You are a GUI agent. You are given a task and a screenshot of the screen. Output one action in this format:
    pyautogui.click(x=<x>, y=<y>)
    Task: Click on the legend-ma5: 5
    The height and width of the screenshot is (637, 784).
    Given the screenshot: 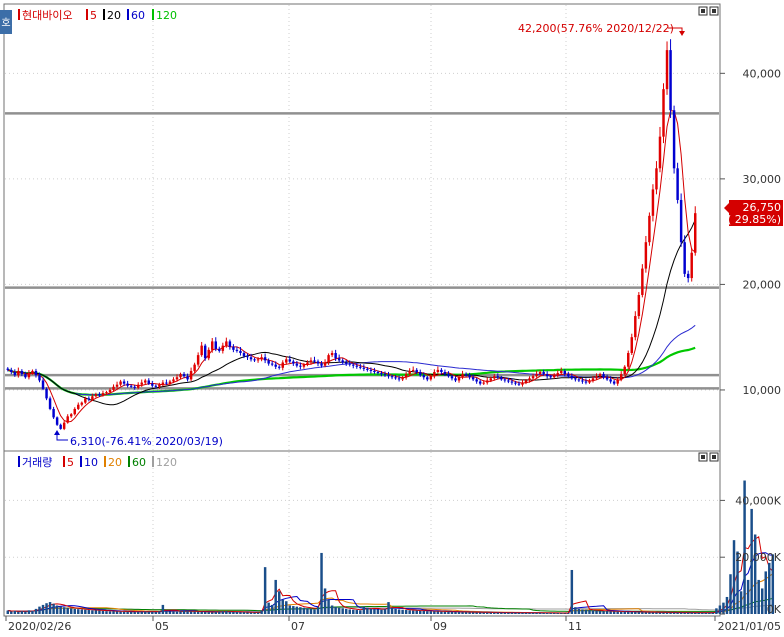 What is the action you would take?
    pyautogui.click(x=93, y=15)
    